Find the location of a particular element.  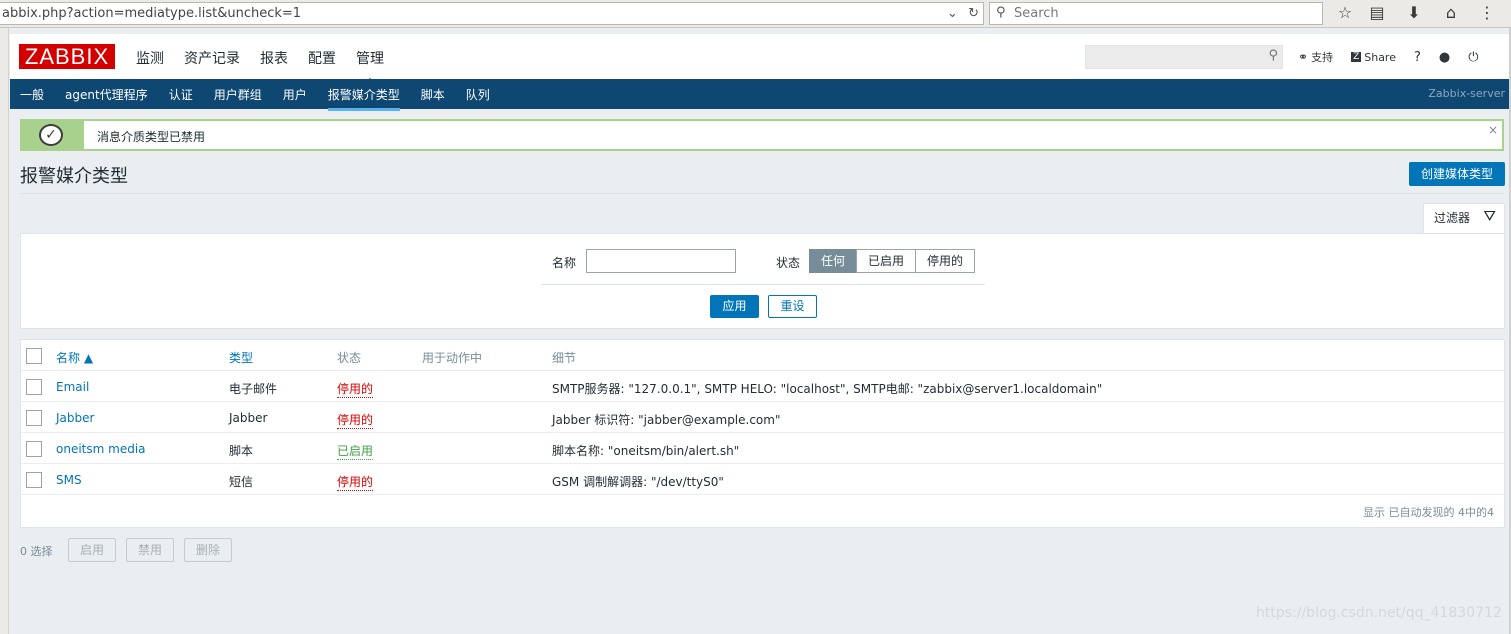

check-icon: ✓ is located at coordinates (51, 135).